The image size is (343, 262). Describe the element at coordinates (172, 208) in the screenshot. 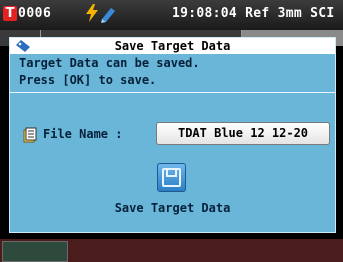

I see `save-button-label: Save Target Data` at that location.